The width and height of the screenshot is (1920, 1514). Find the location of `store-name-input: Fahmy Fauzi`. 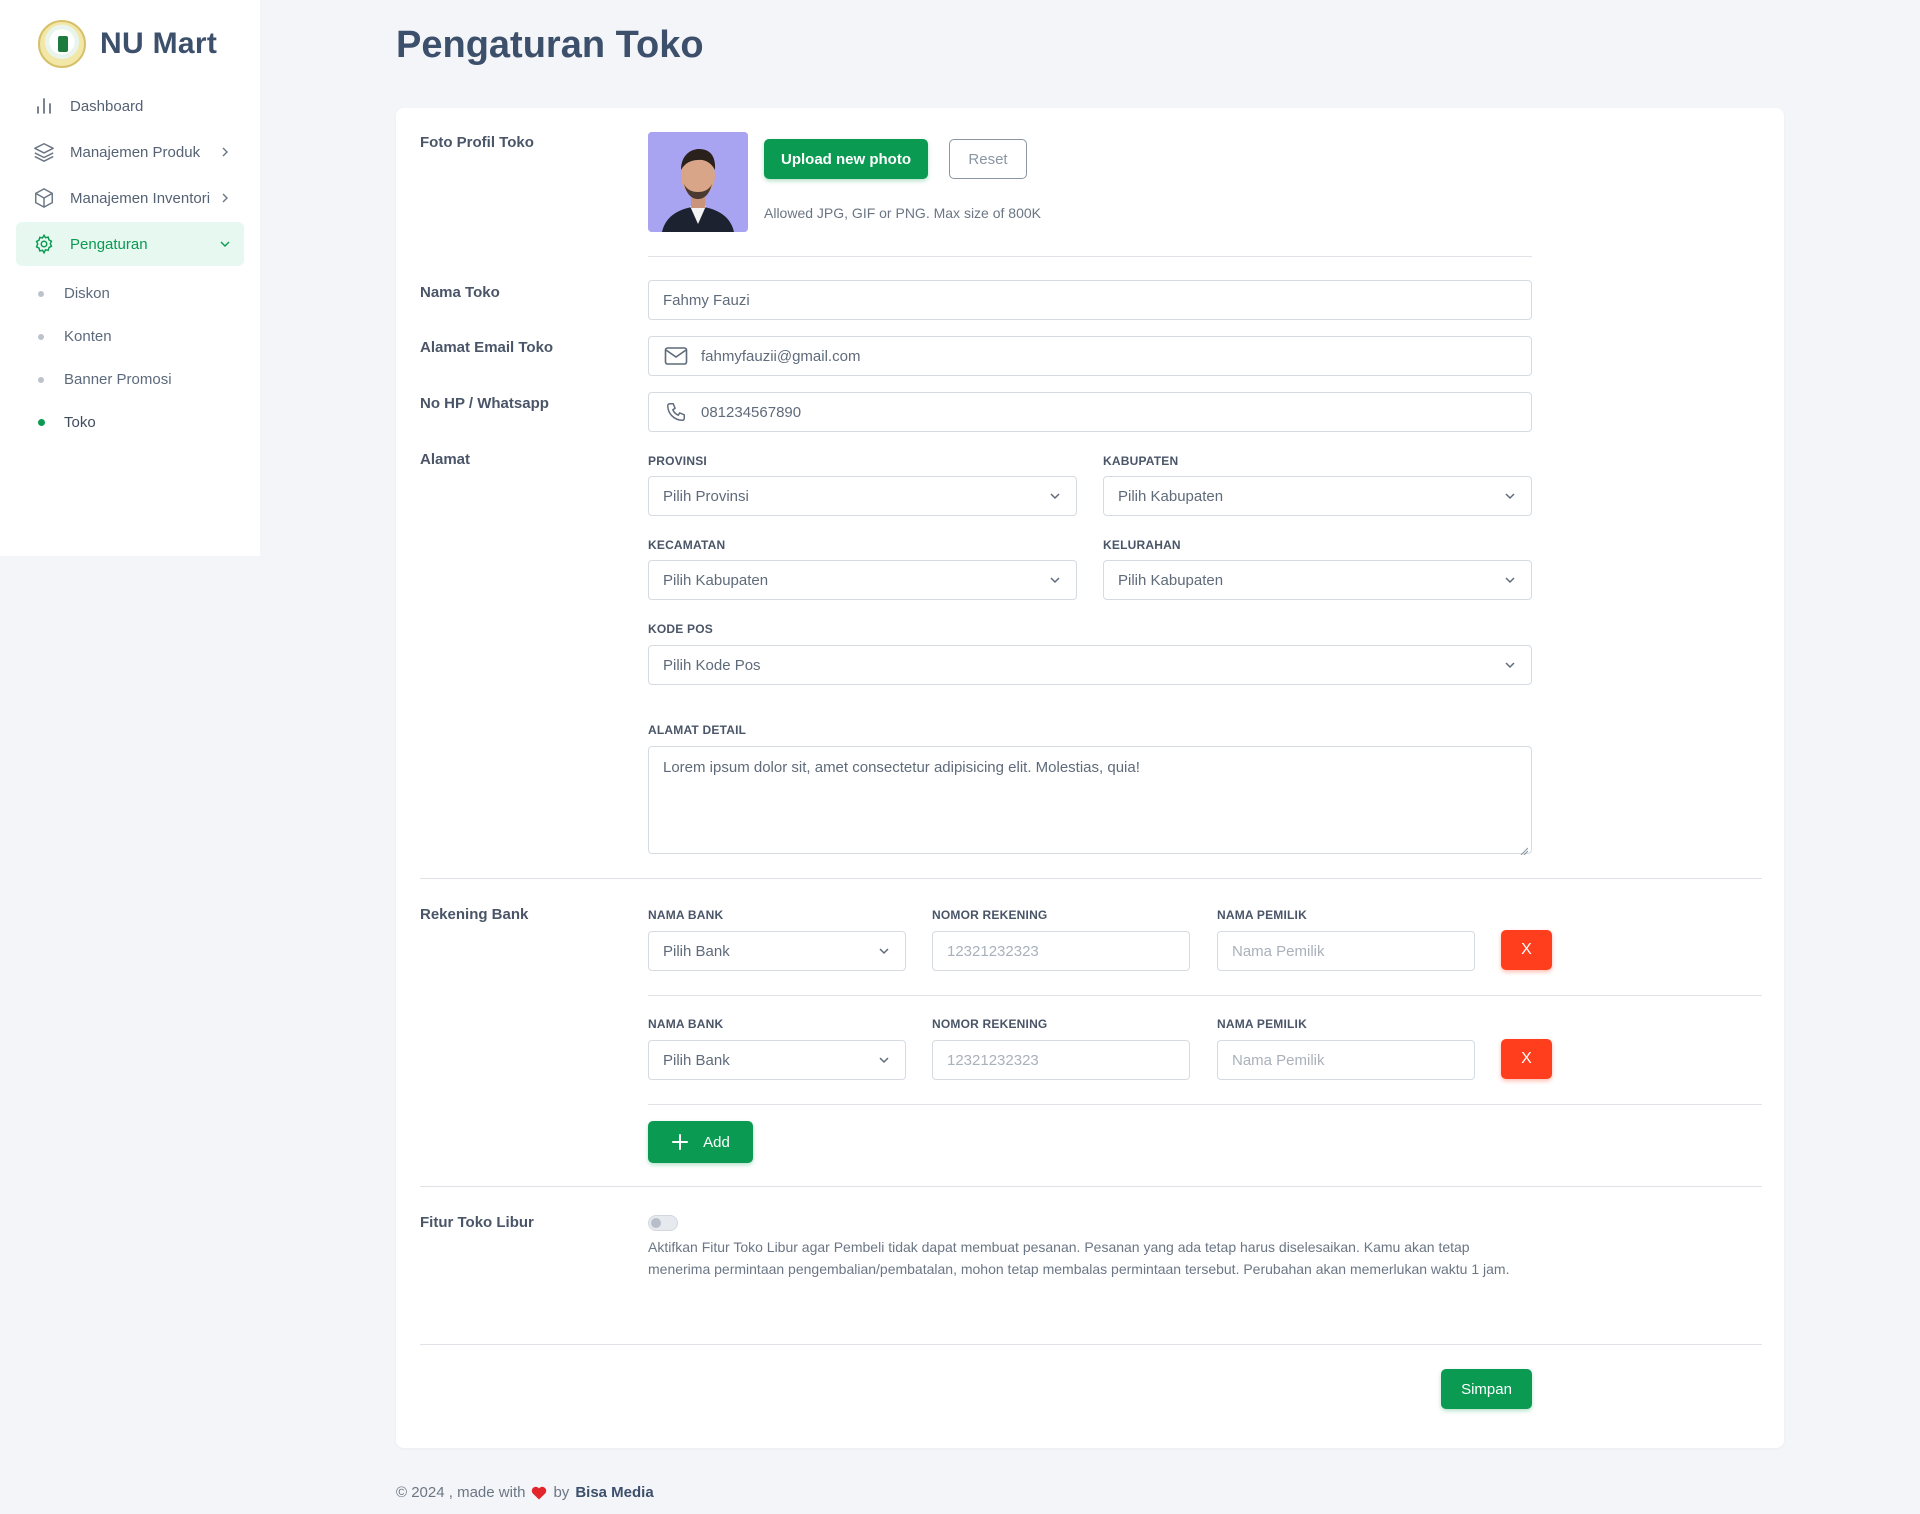

store-name-input: Fahmy Fauzi is located at coordinates (1090, 300).